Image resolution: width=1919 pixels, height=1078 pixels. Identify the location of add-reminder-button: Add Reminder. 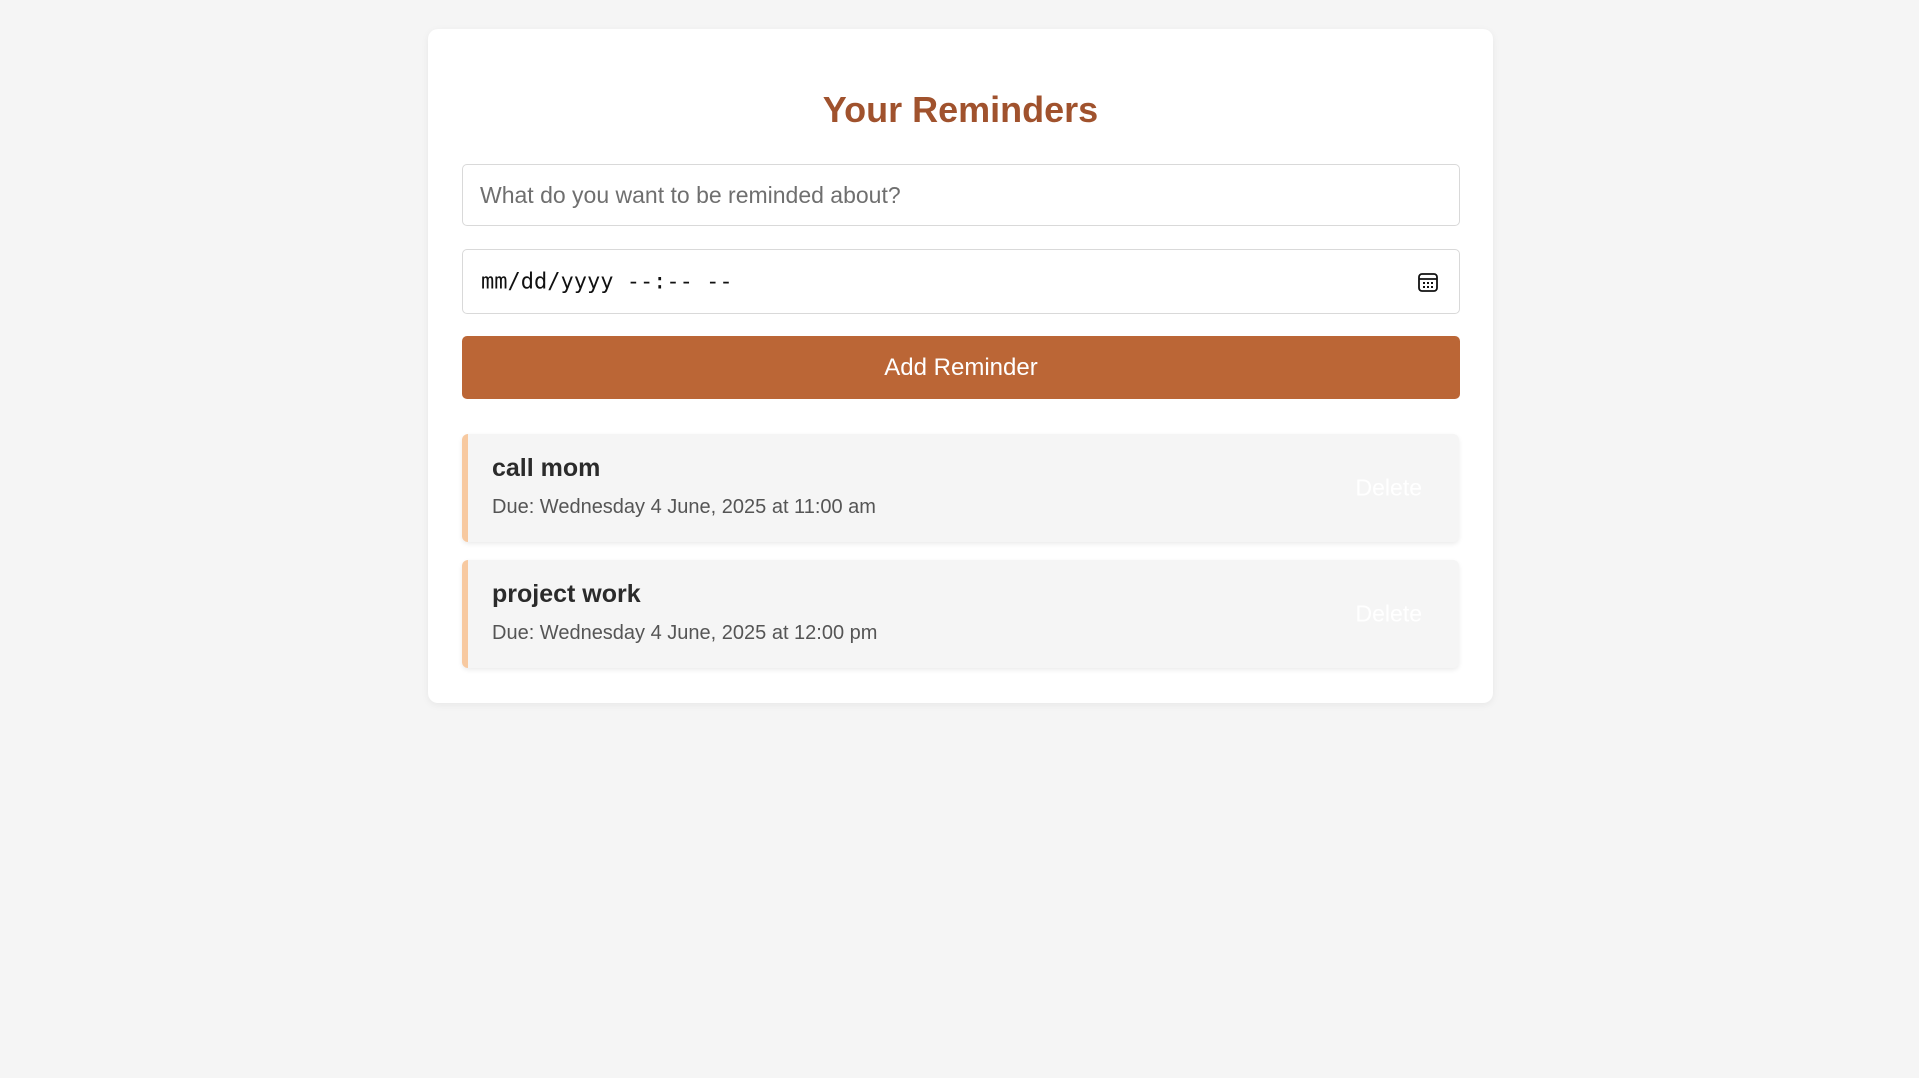
(961, 367).